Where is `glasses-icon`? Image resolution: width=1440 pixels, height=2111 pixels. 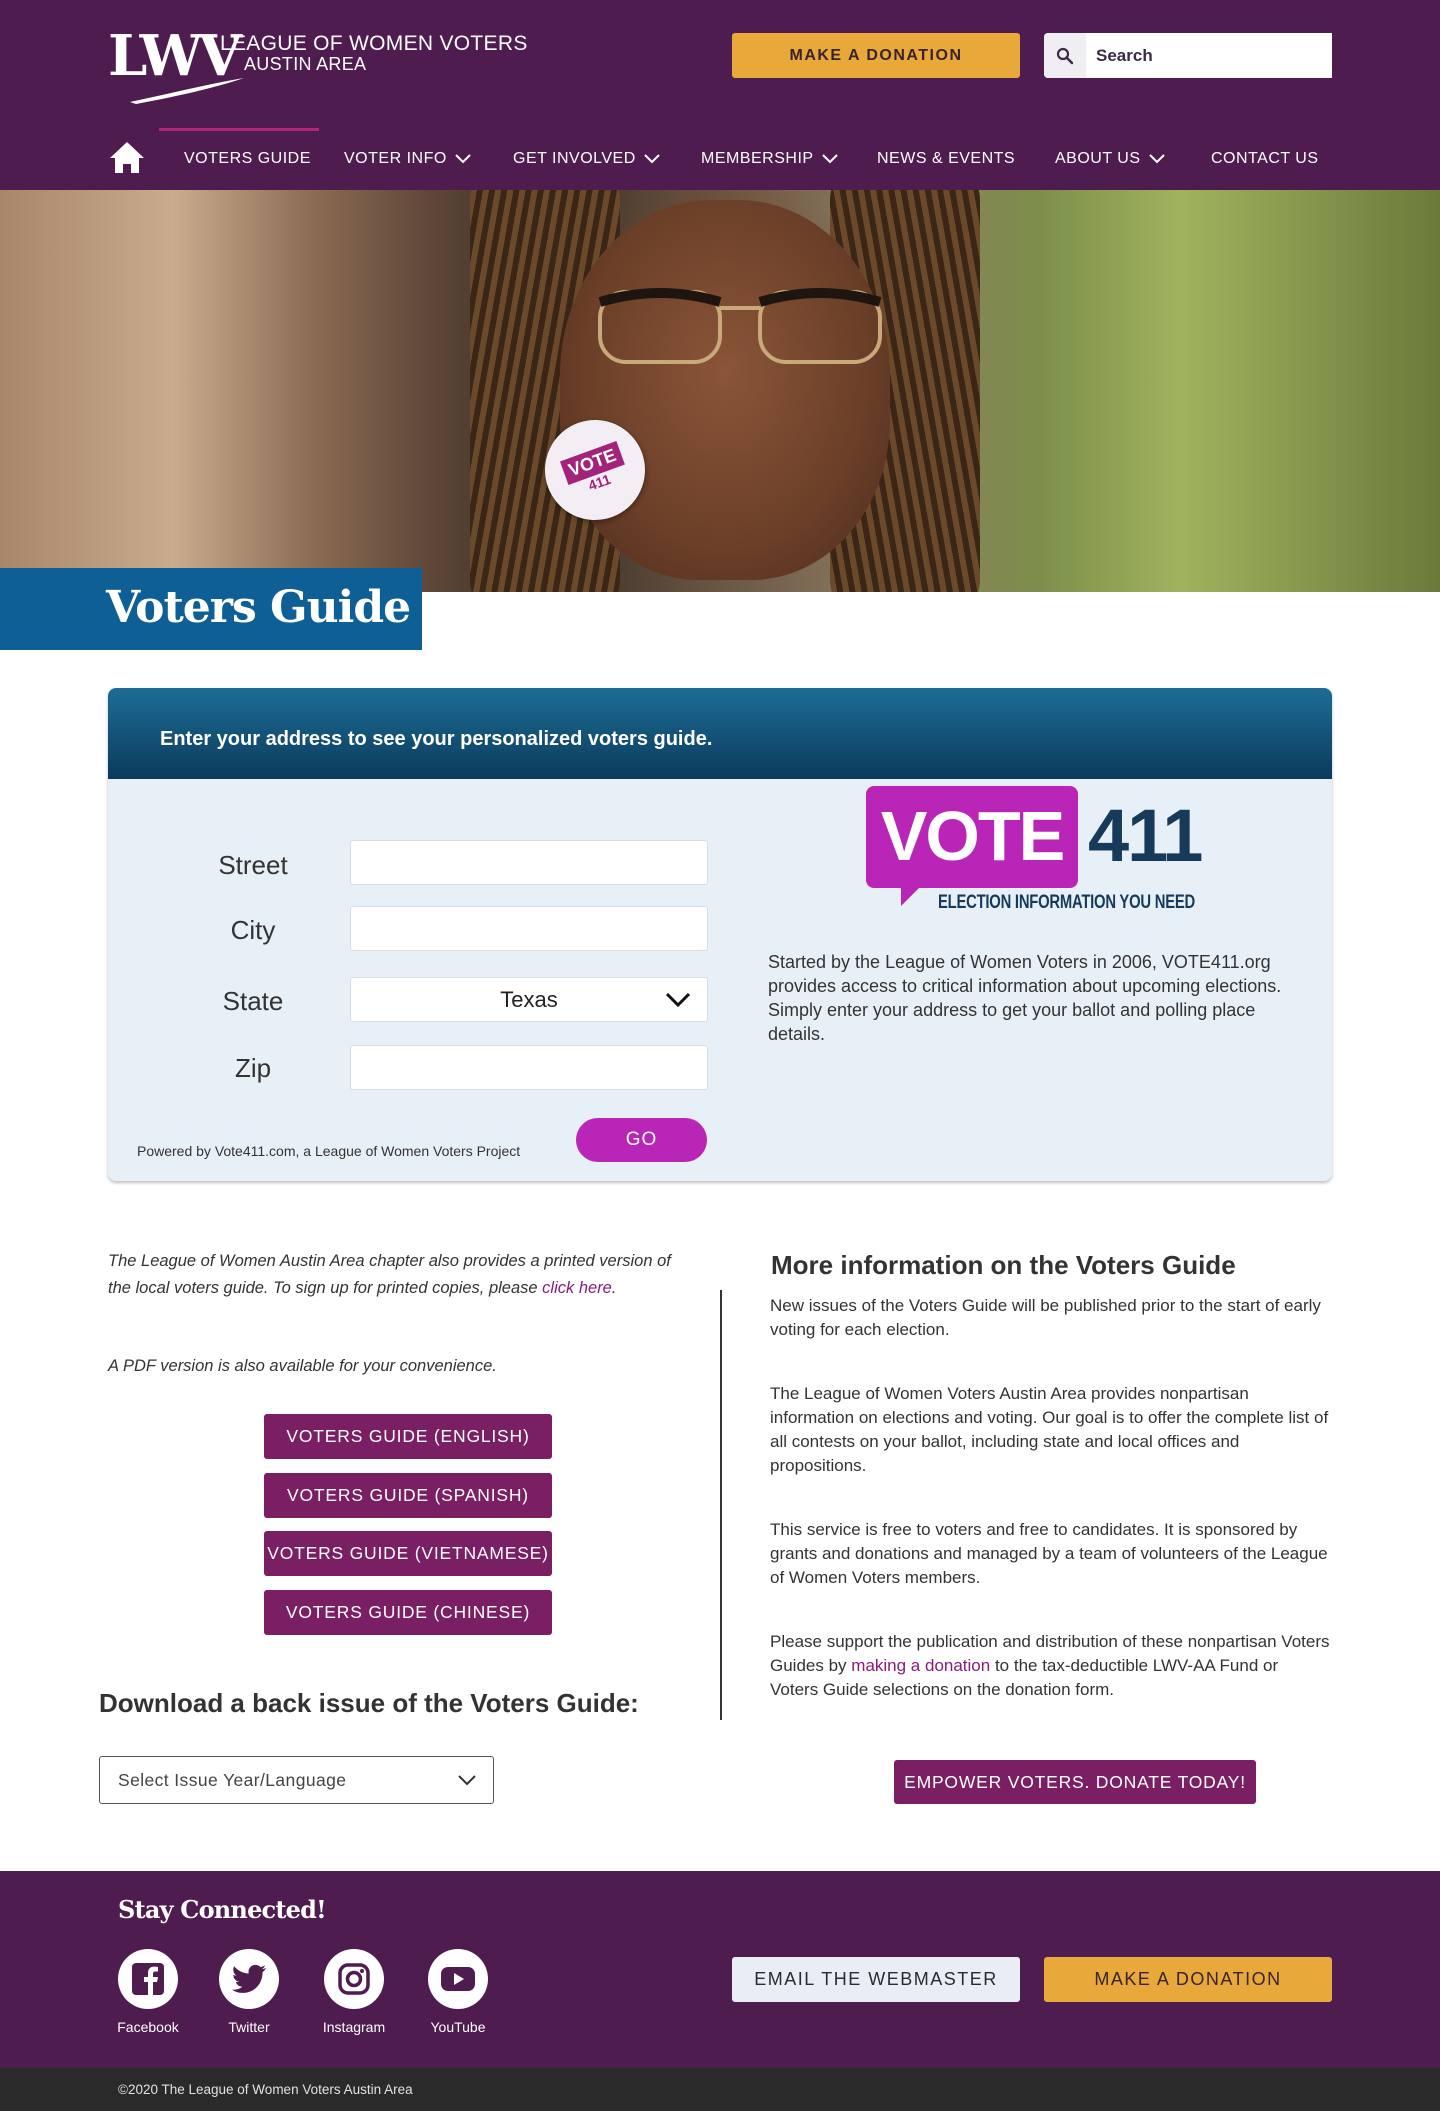
glasses-icon is located at coordinates (740, 326).